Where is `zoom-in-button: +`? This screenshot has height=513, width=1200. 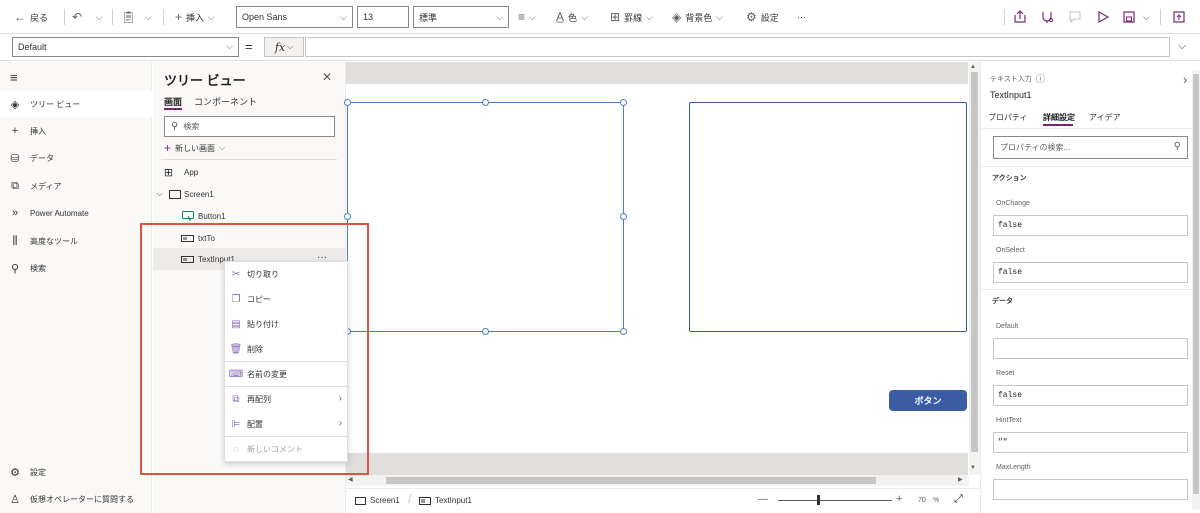 zoom-in-button: + is located at coordinates (899, 499).